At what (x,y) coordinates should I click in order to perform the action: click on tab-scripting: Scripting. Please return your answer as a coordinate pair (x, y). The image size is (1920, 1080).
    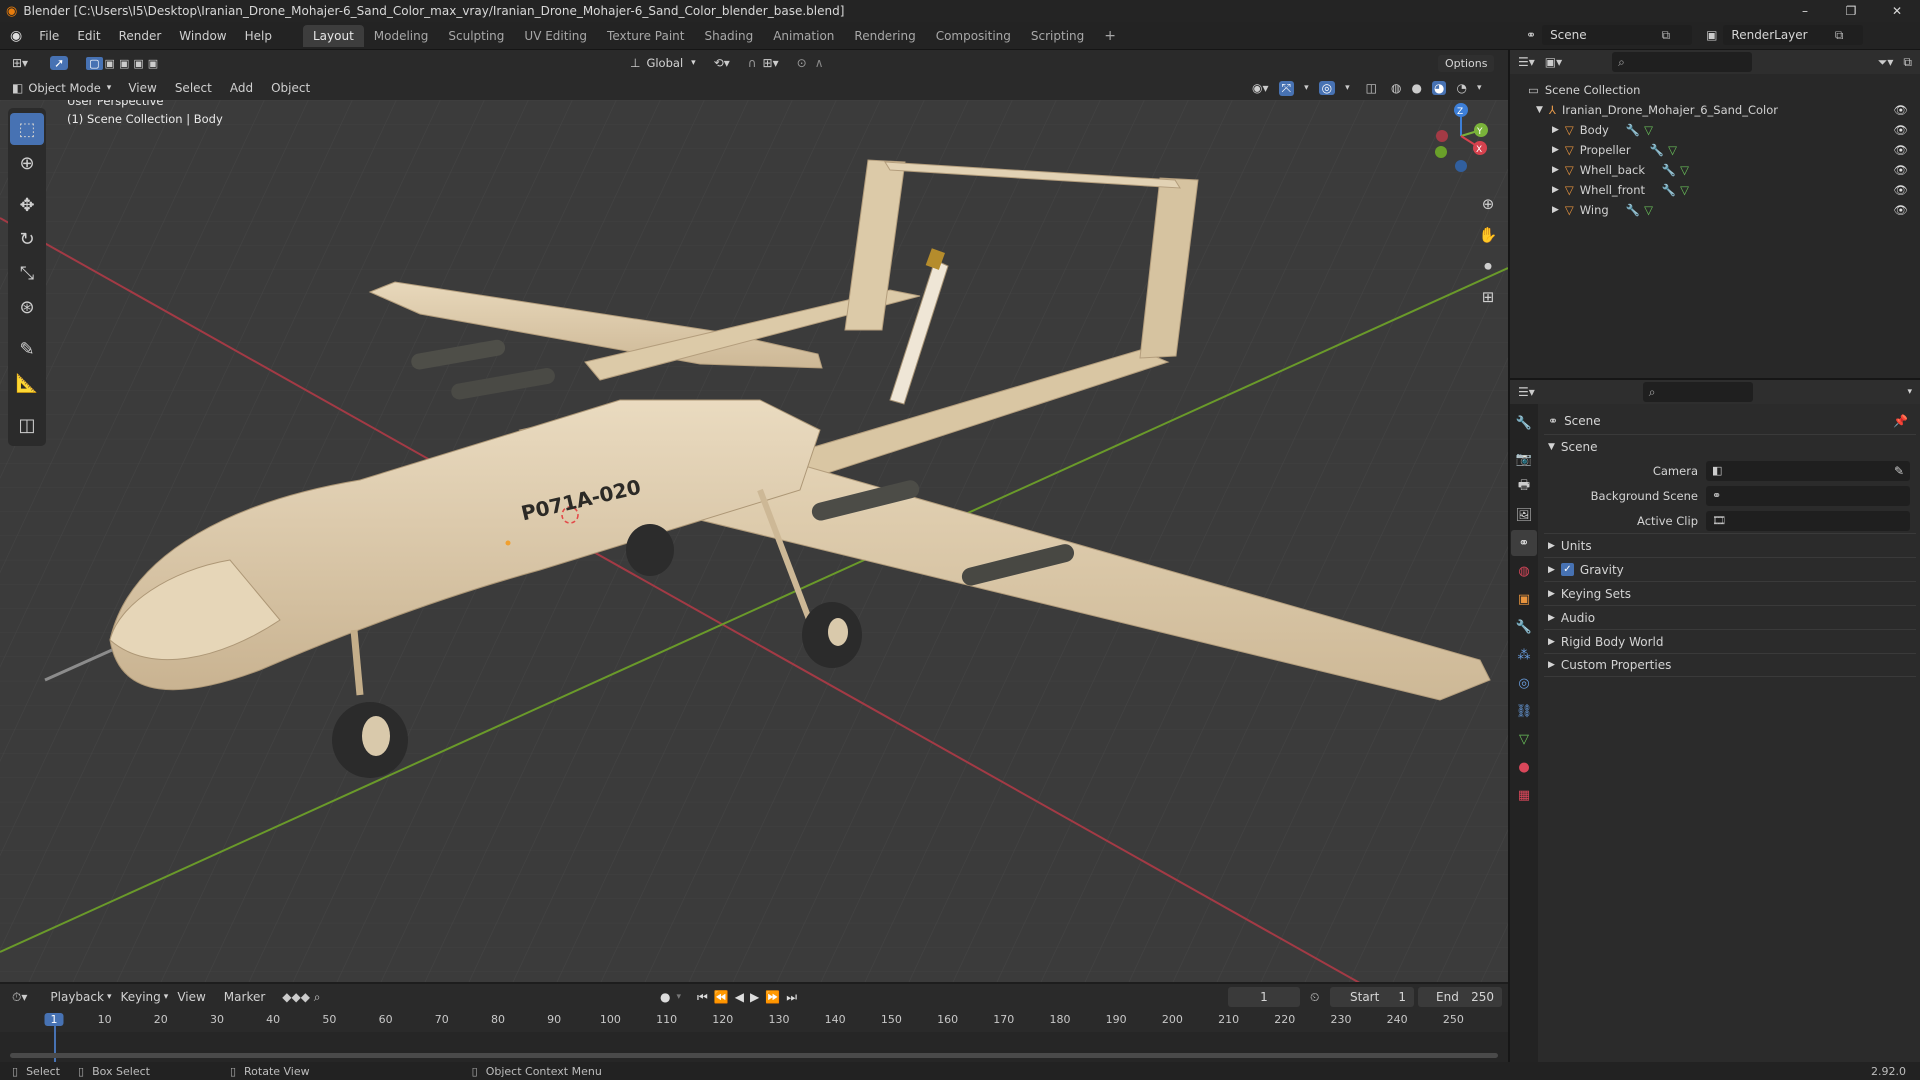
    Looking at the image, I should click on (1057, 36).